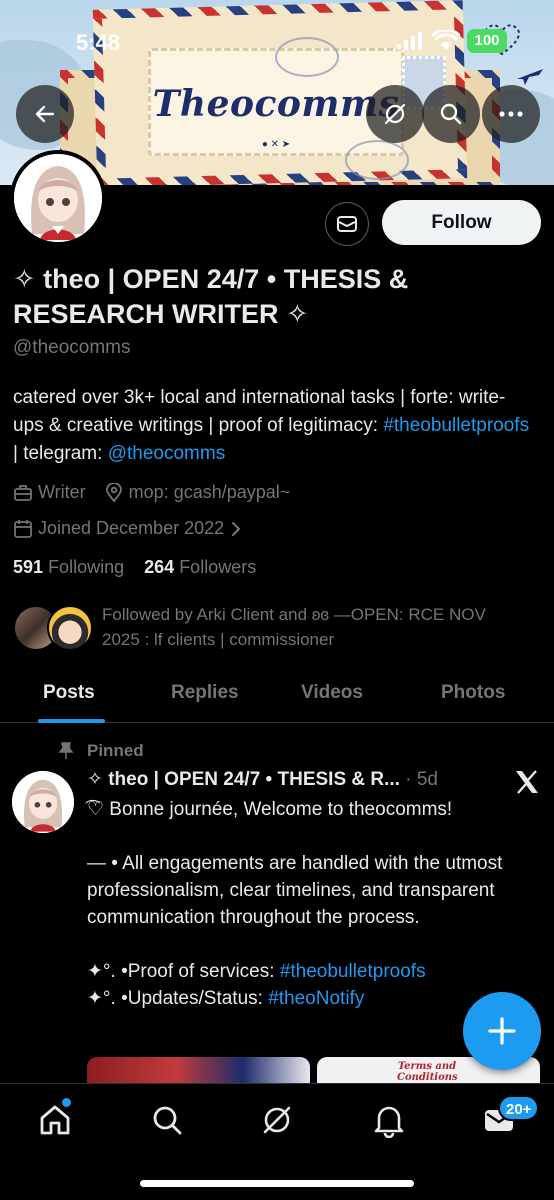  Describe the element at coordinates (71, 721) in the screenshot. I see `active-tab-indicator` at that location.